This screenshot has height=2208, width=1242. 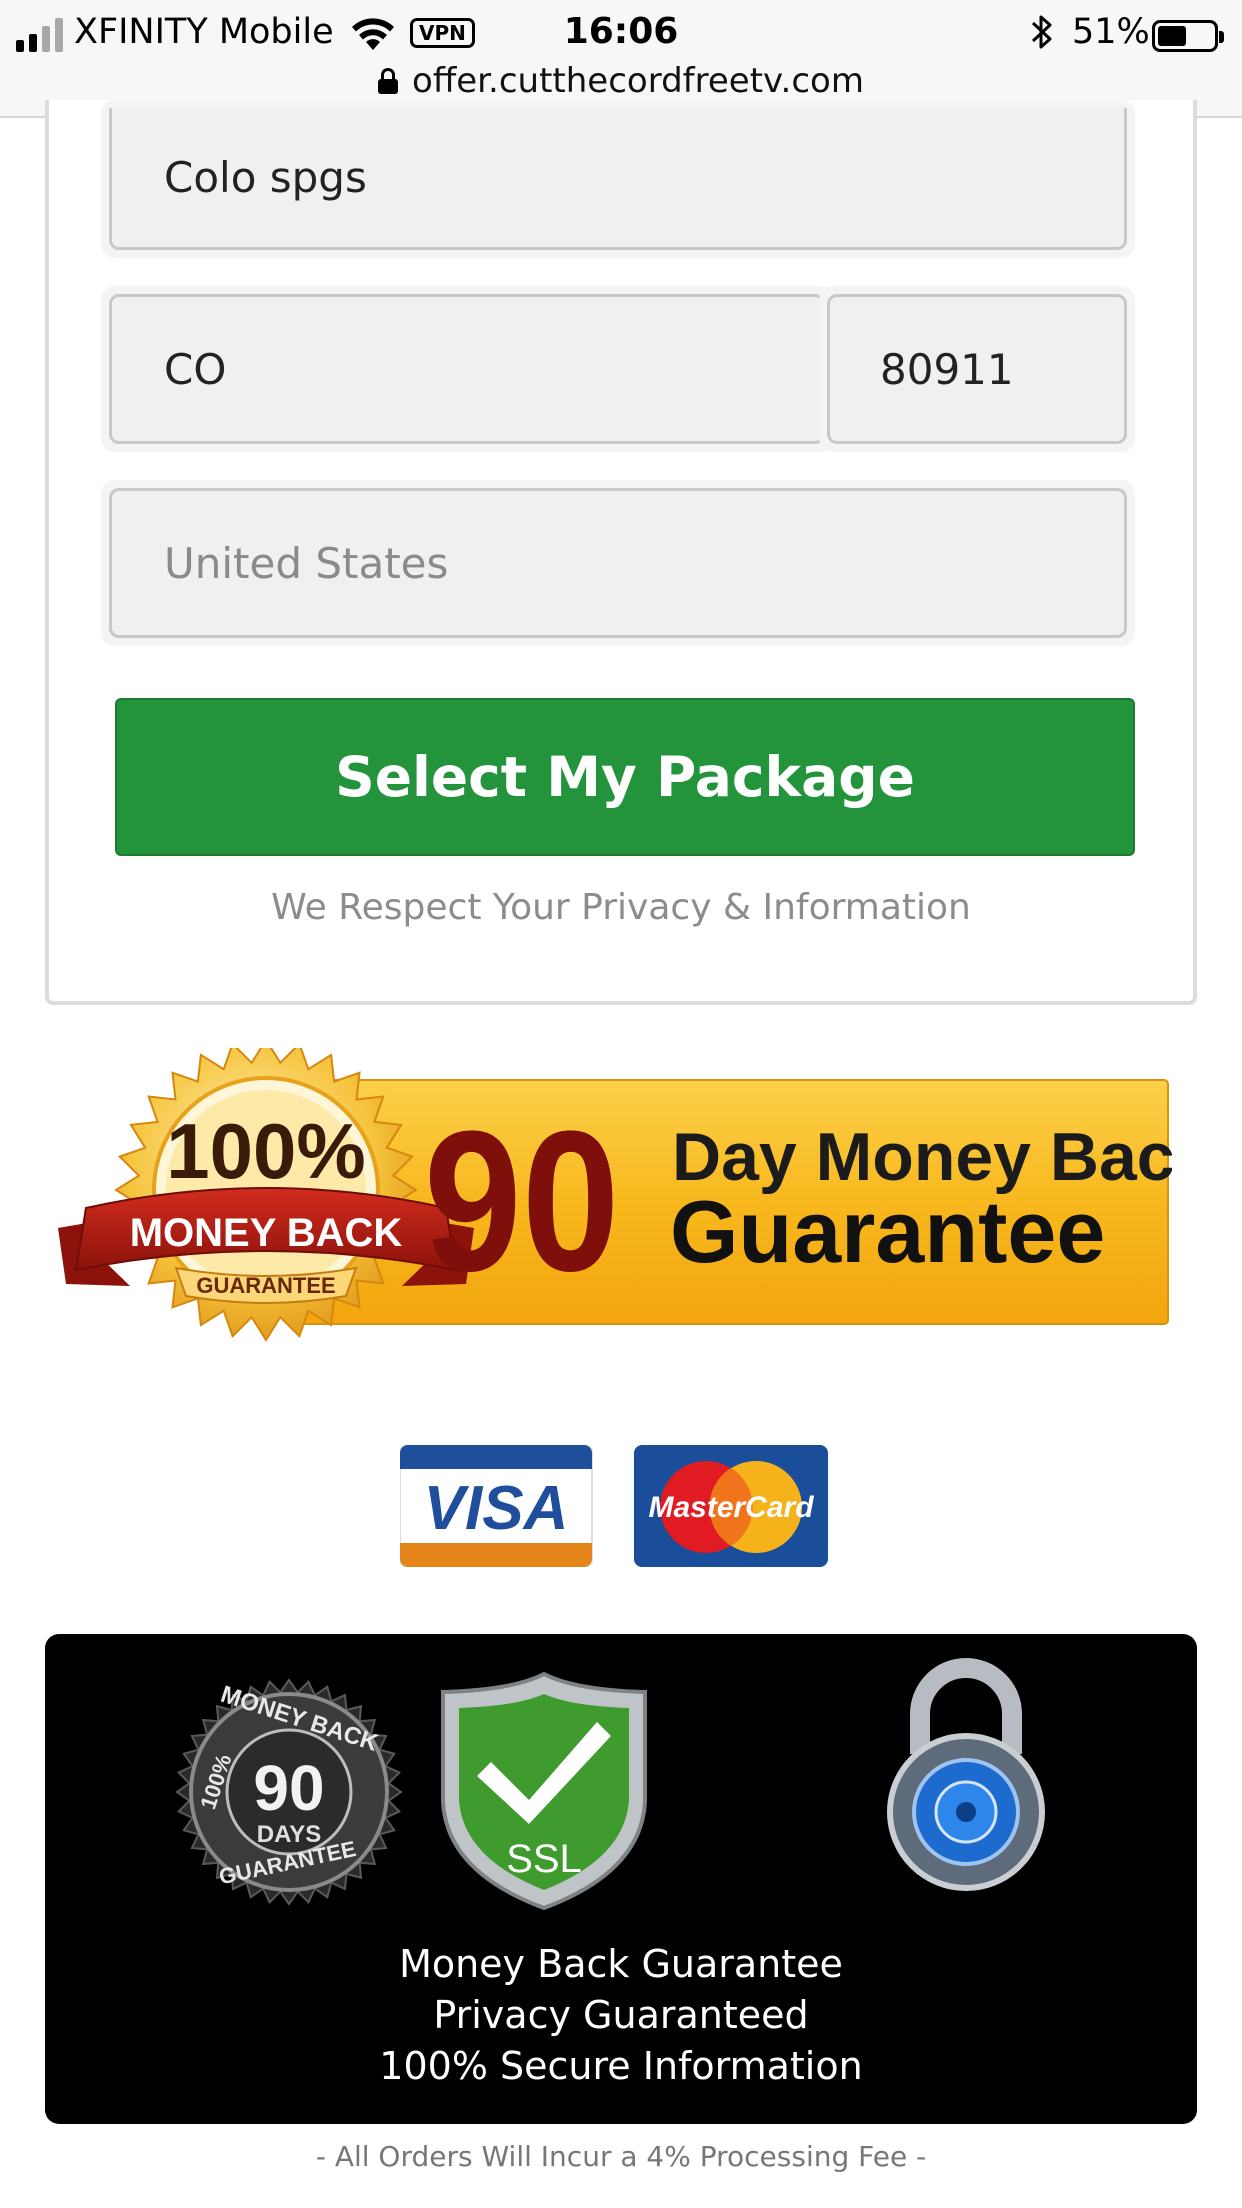 I want to click on zip-field-wrapper, so click(x=977, y=369).